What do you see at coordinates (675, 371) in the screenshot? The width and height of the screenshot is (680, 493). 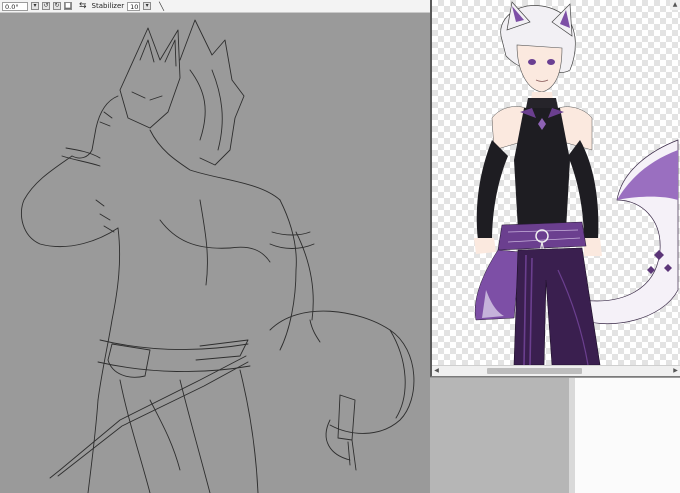 I see `scroll-right-arrow: ▶` at bounding box center [675, 371].